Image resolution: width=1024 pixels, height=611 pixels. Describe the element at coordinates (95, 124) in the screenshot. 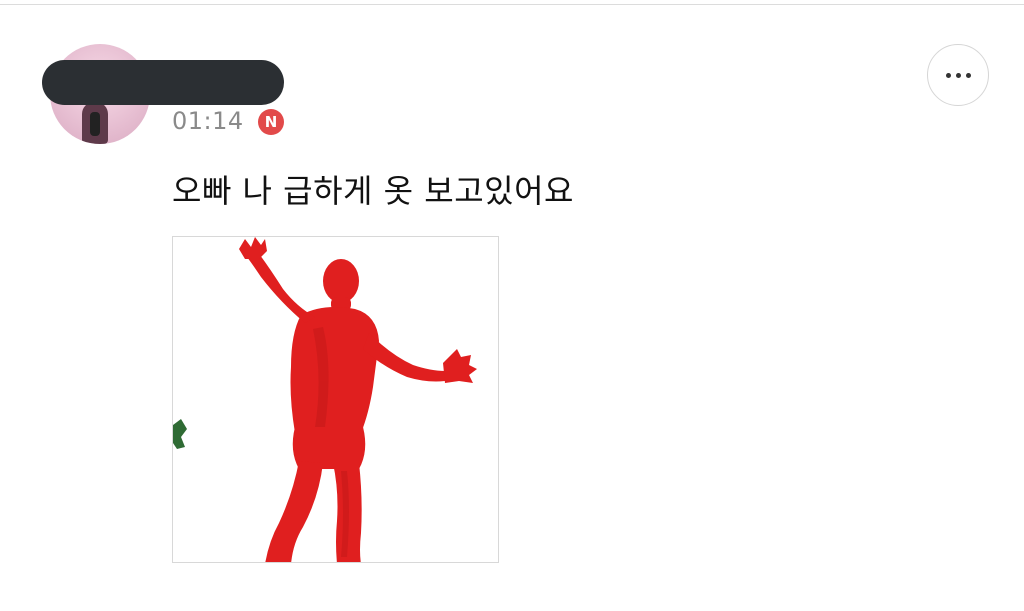

I see `microphone-icon` at that location.